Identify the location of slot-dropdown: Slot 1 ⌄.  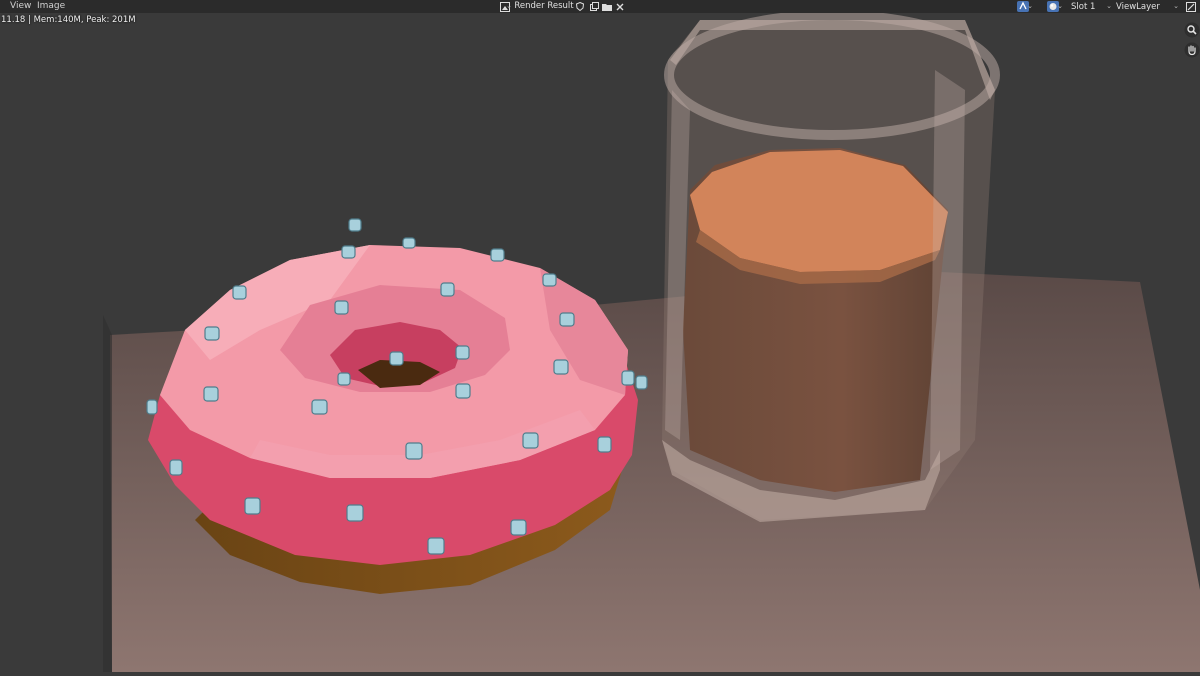
(1093, 6).